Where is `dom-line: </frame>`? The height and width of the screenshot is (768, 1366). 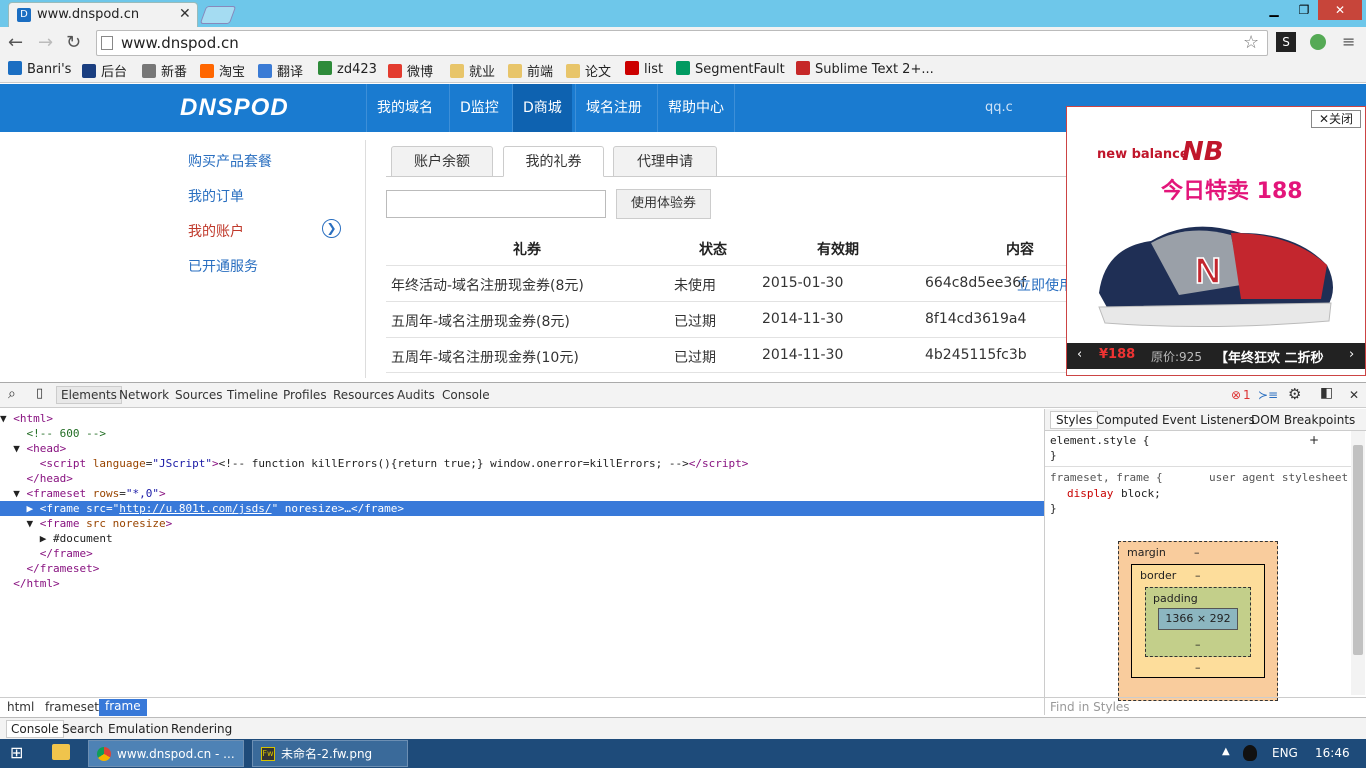
dom-line: </frame> is located at coordinates (522, 553).